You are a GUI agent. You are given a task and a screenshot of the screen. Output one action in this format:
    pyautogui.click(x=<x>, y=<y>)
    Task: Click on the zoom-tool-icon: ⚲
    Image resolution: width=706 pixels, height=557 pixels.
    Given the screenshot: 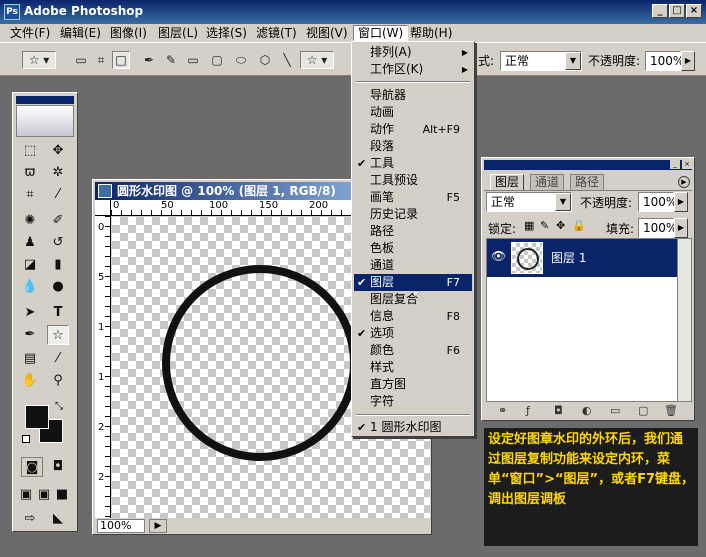 What is the action you would take?
    pyautogui.click(x=58, y=381)
    